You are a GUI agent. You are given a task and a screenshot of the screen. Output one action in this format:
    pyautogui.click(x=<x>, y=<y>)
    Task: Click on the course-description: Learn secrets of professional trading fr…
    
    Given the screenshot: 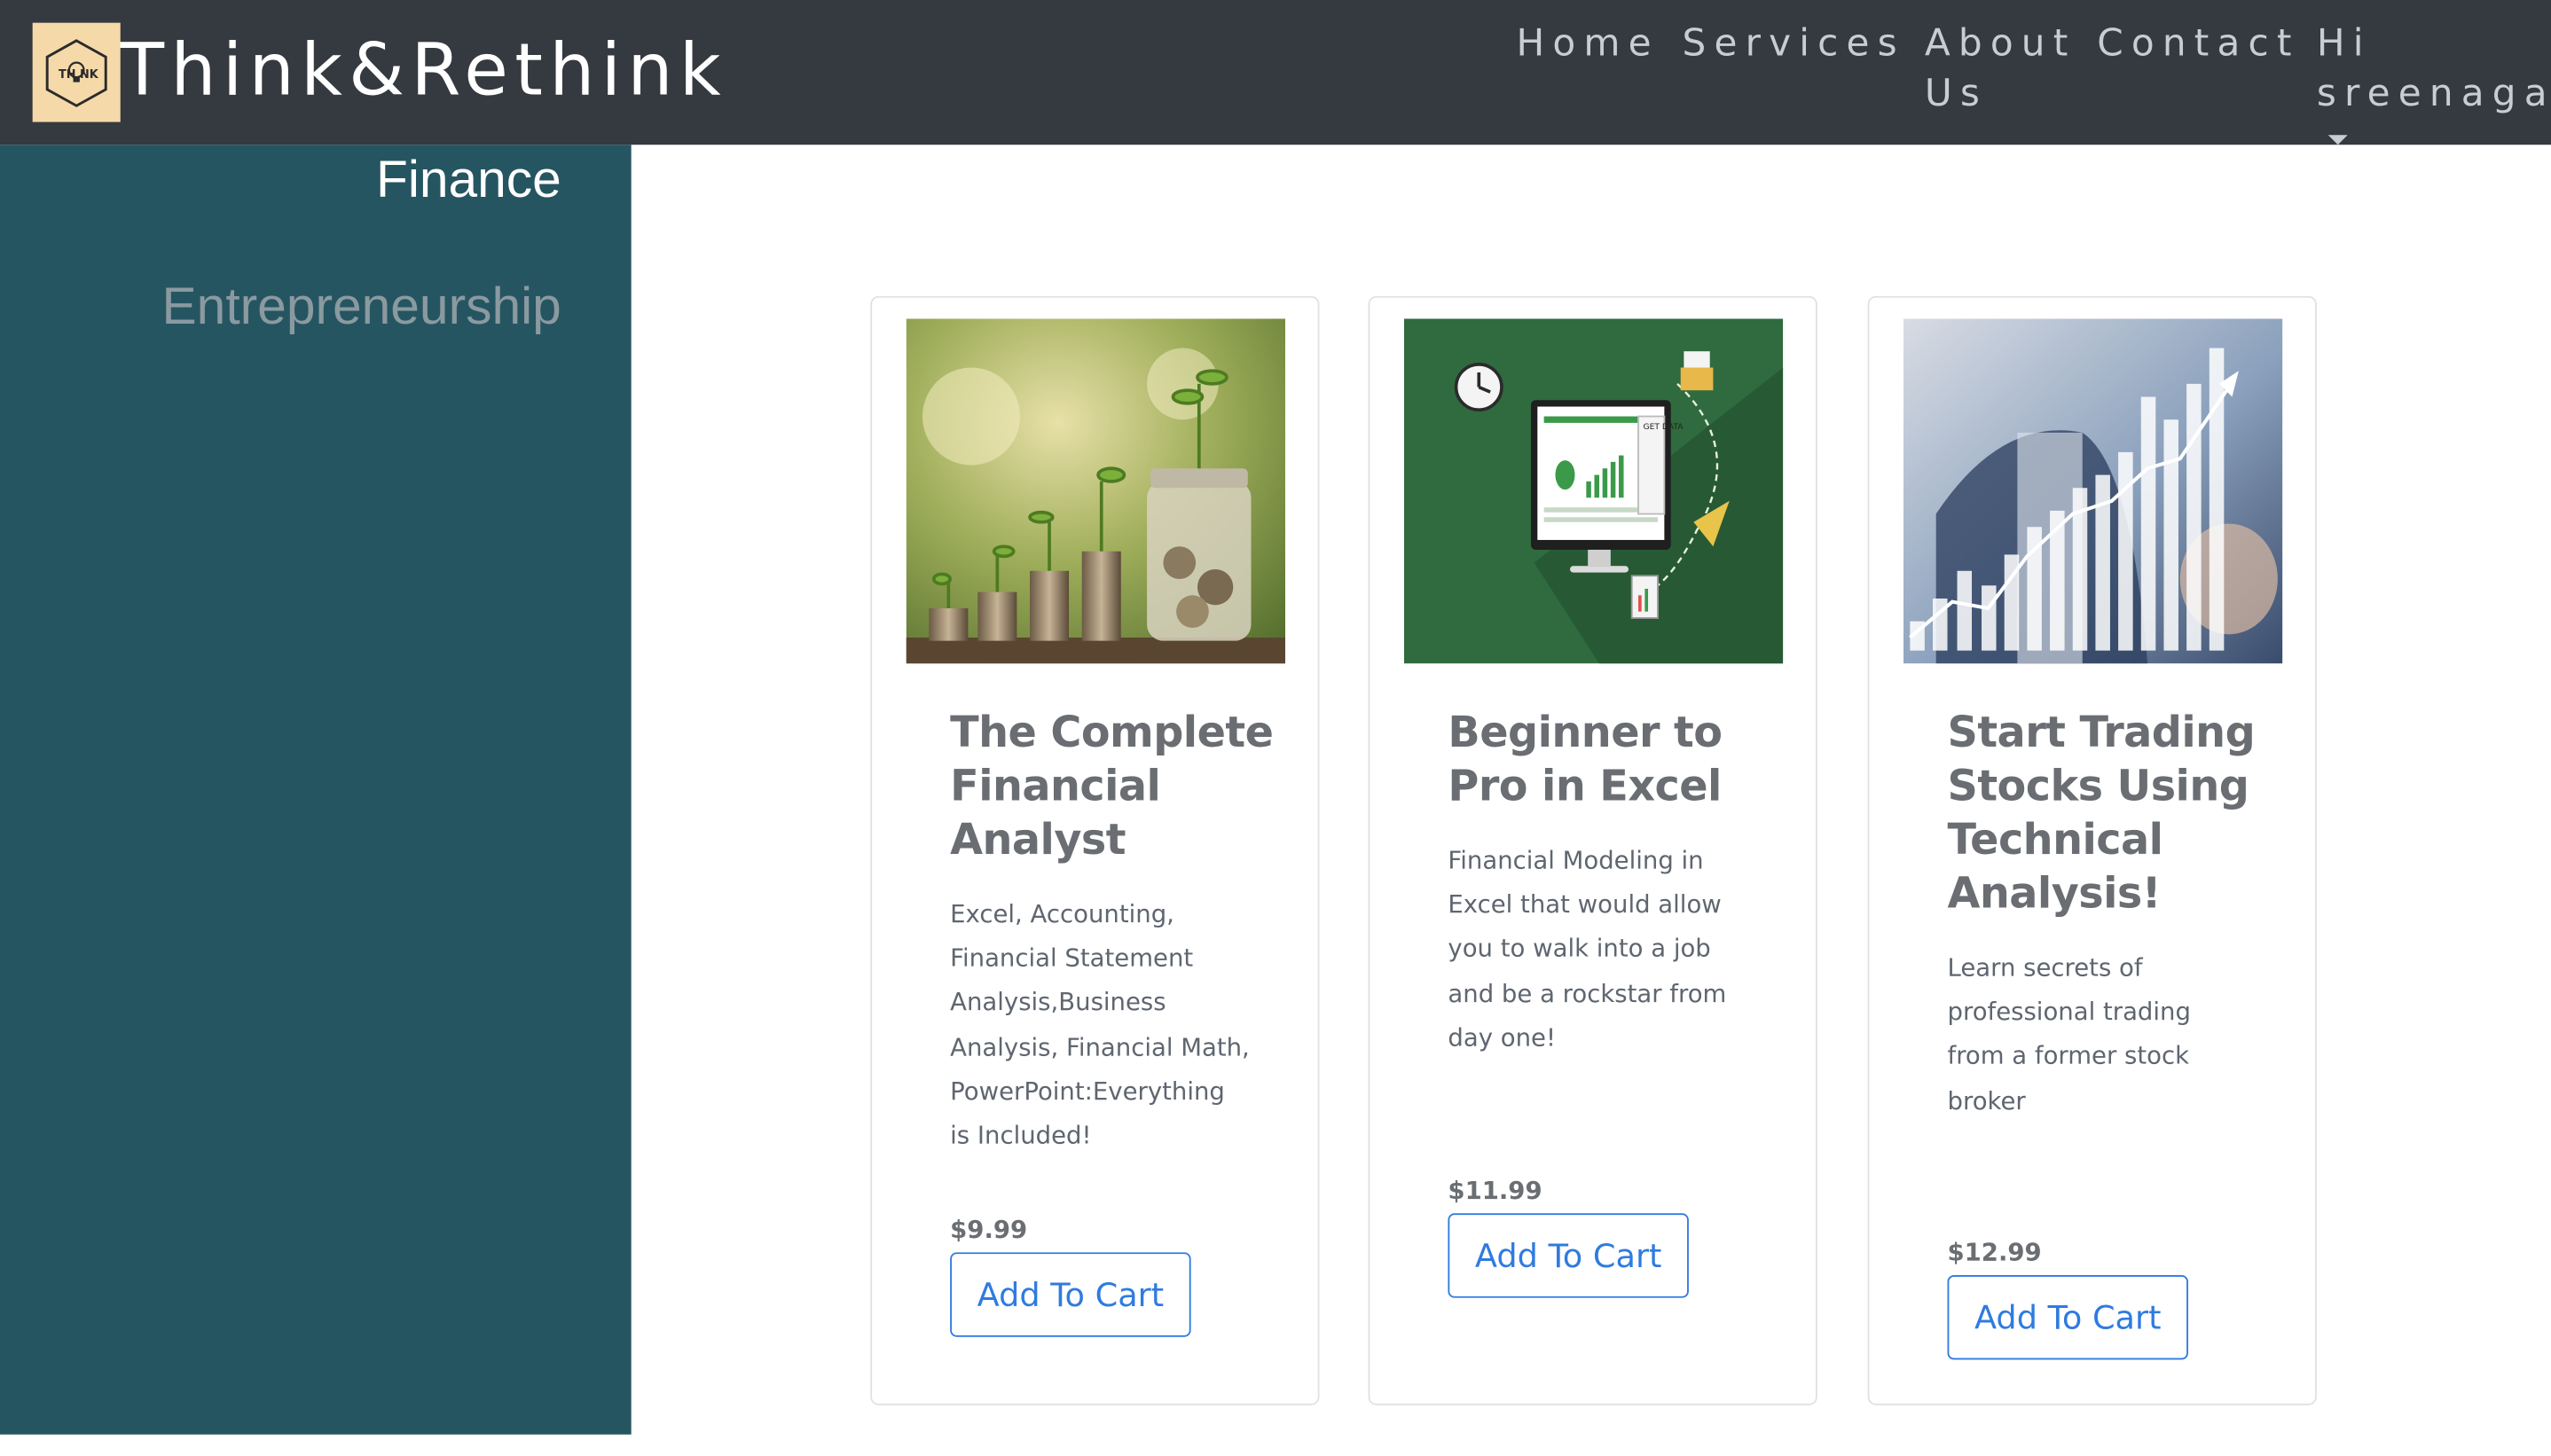 What is the action you would take?
    pyautogui.click(x=2069, y=1033)
    